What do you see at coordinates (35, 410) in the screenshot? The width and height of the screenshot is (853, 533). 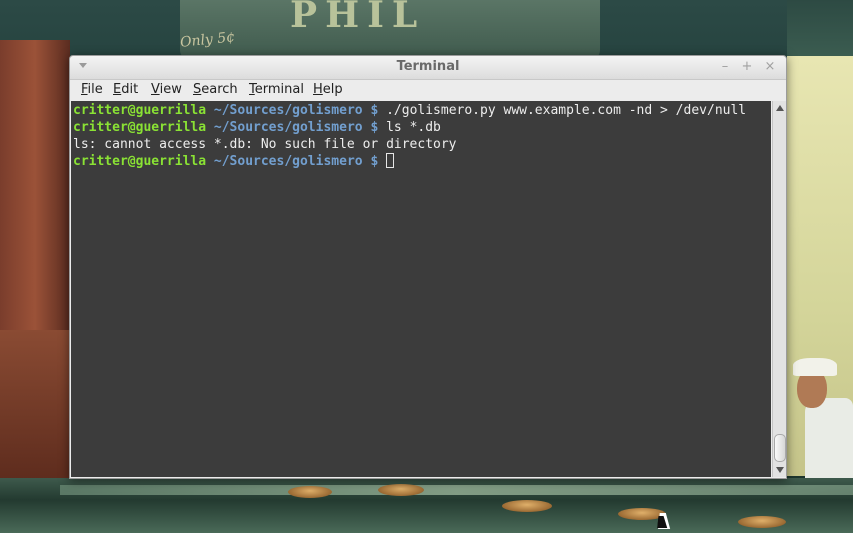 I see `wallpaper-left-cabinet` at bounding box center [35, 410].